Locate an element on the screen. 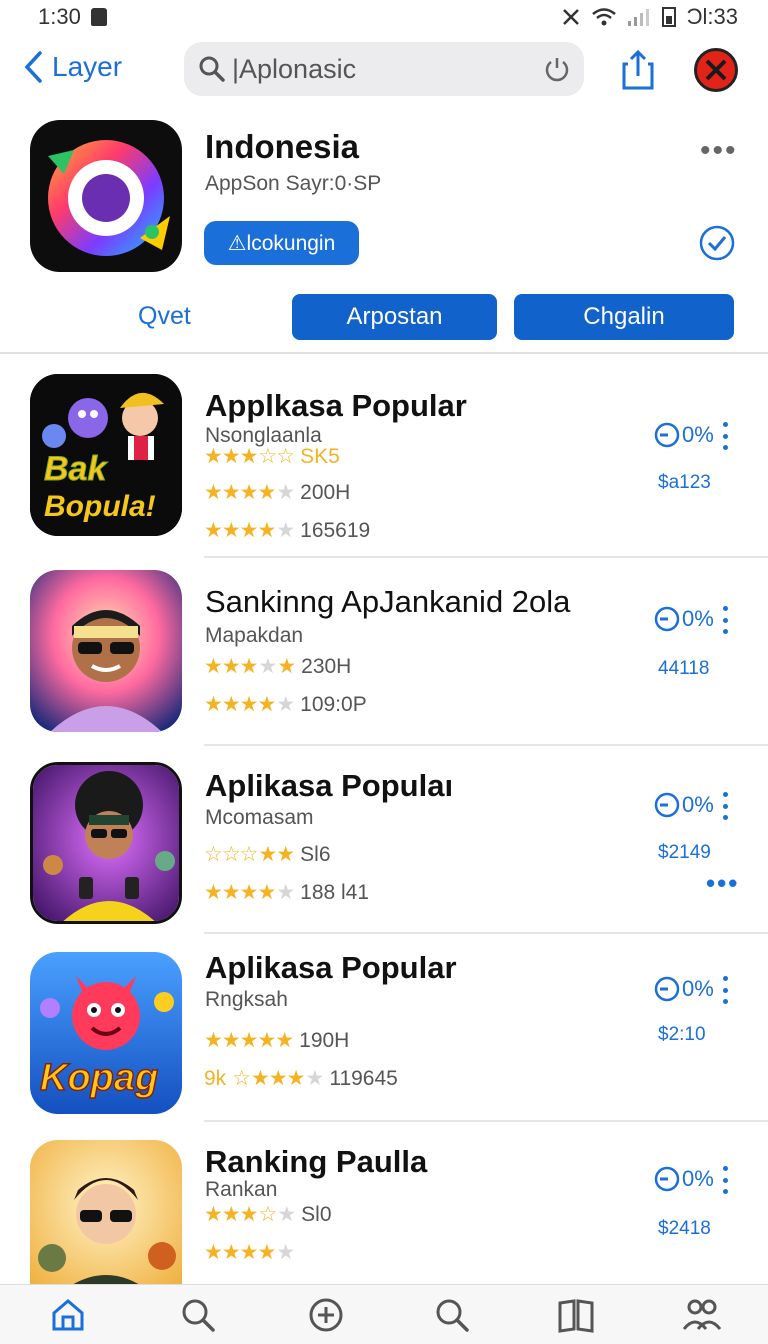  rating-count: 188 l41 is located at coordinates (335, 892).